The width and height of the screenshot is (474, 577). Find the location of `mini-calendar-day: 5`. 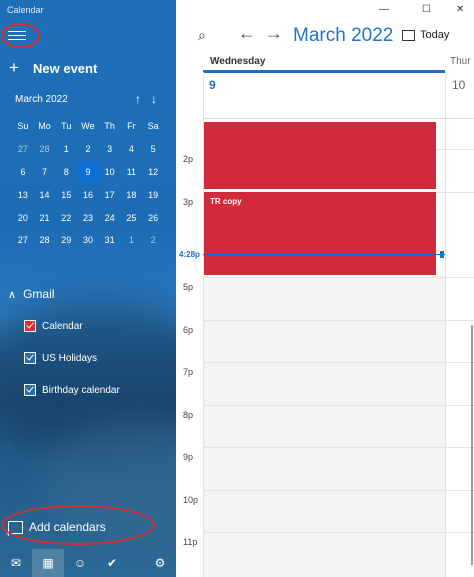

mini-calendar-day: 5 is located at coordinates (153, 149).